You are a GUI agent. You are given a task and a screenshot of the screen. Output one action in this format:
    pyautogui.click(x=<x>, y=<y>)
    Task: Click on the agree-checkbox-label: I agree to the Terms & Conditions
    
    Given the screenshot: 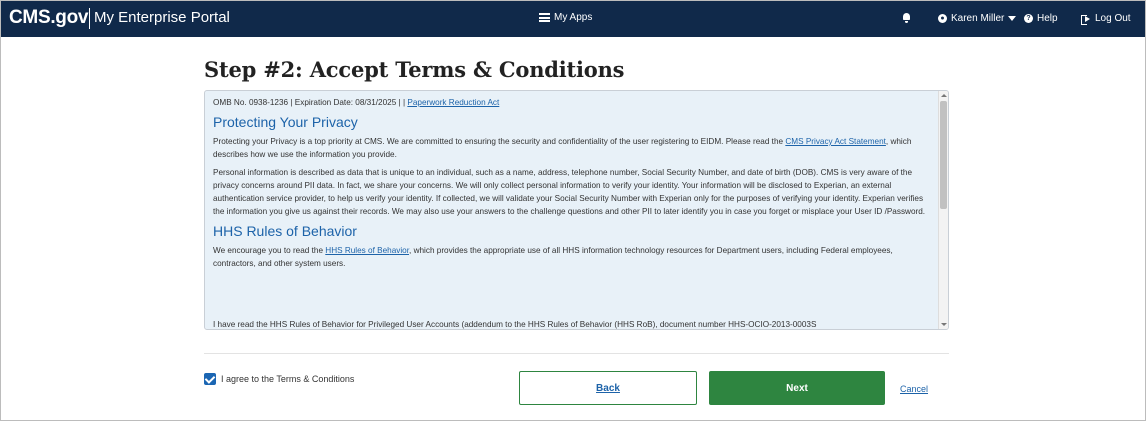 What is the action you would take?
    pyautogui.click(x=287, y=379)
    